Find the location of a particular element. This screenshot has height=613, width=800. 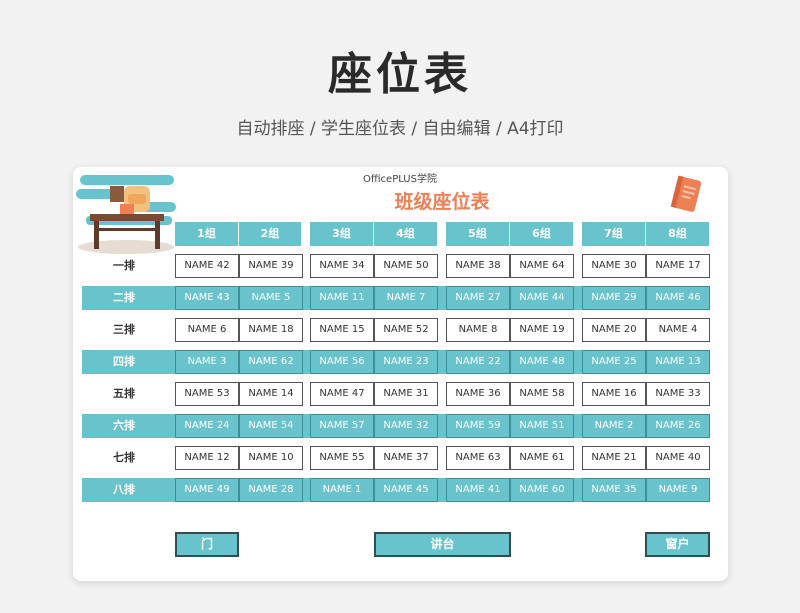

seat-cell: NAME 11 is located at coordinates (342, 298).